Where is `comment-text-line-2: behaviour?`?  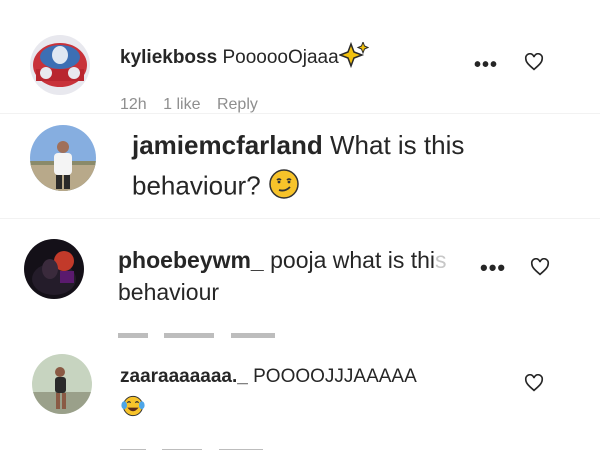
comment-text-line-2: behaviour? is located at coordinates (216, 187).